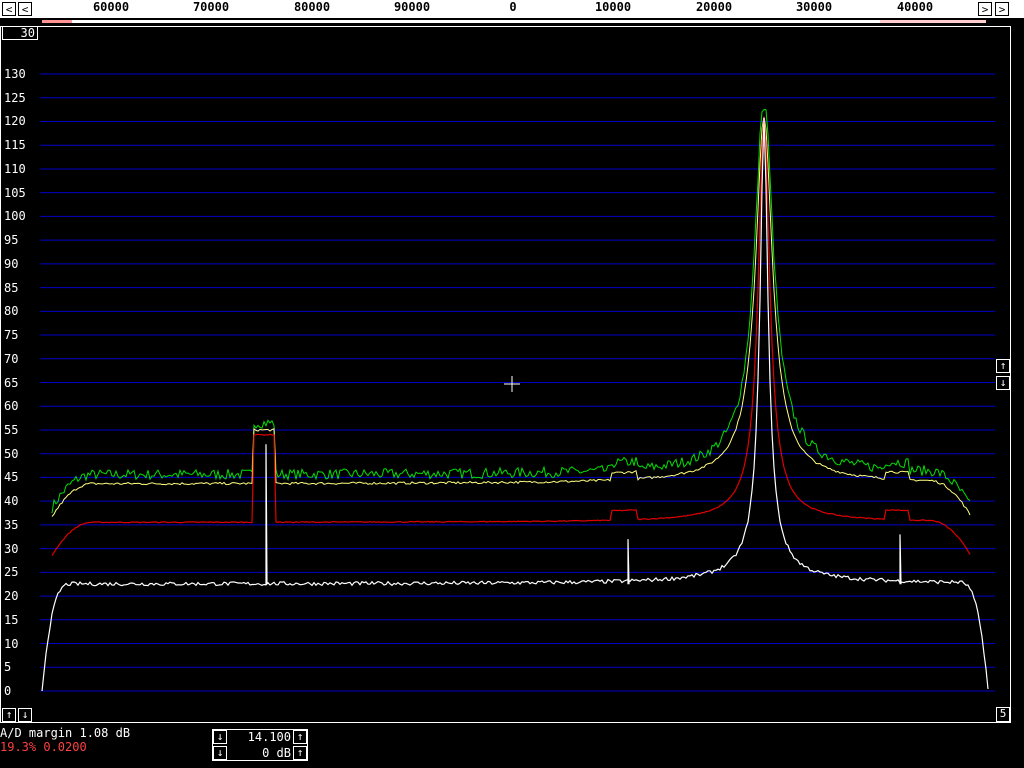 Image resolution: width=1024 pixels, height=768 pixels. What do you see at coordinates (43, 747) in the screenshot?
I see `percent-text: 19.3% 0.0200` at bounding box center [43, 747].